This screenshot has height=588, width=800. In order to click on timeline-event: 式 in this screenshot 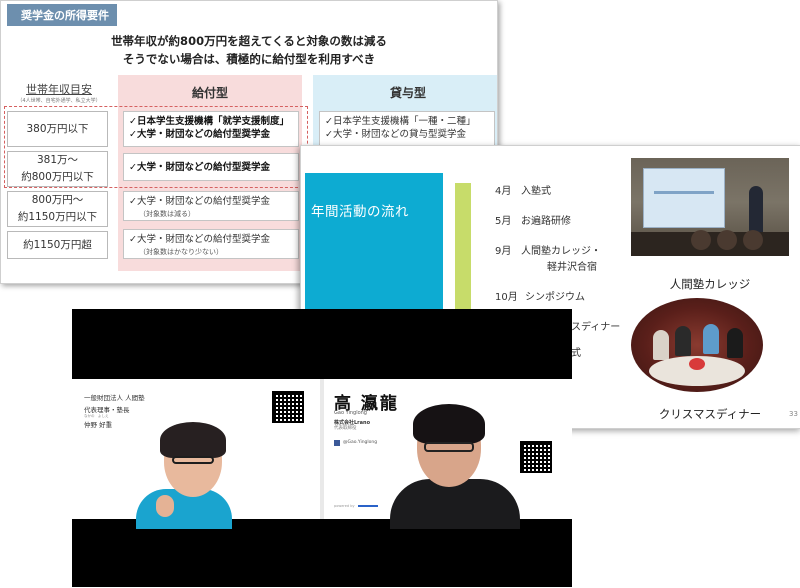, I will do `click(576, 351)`.